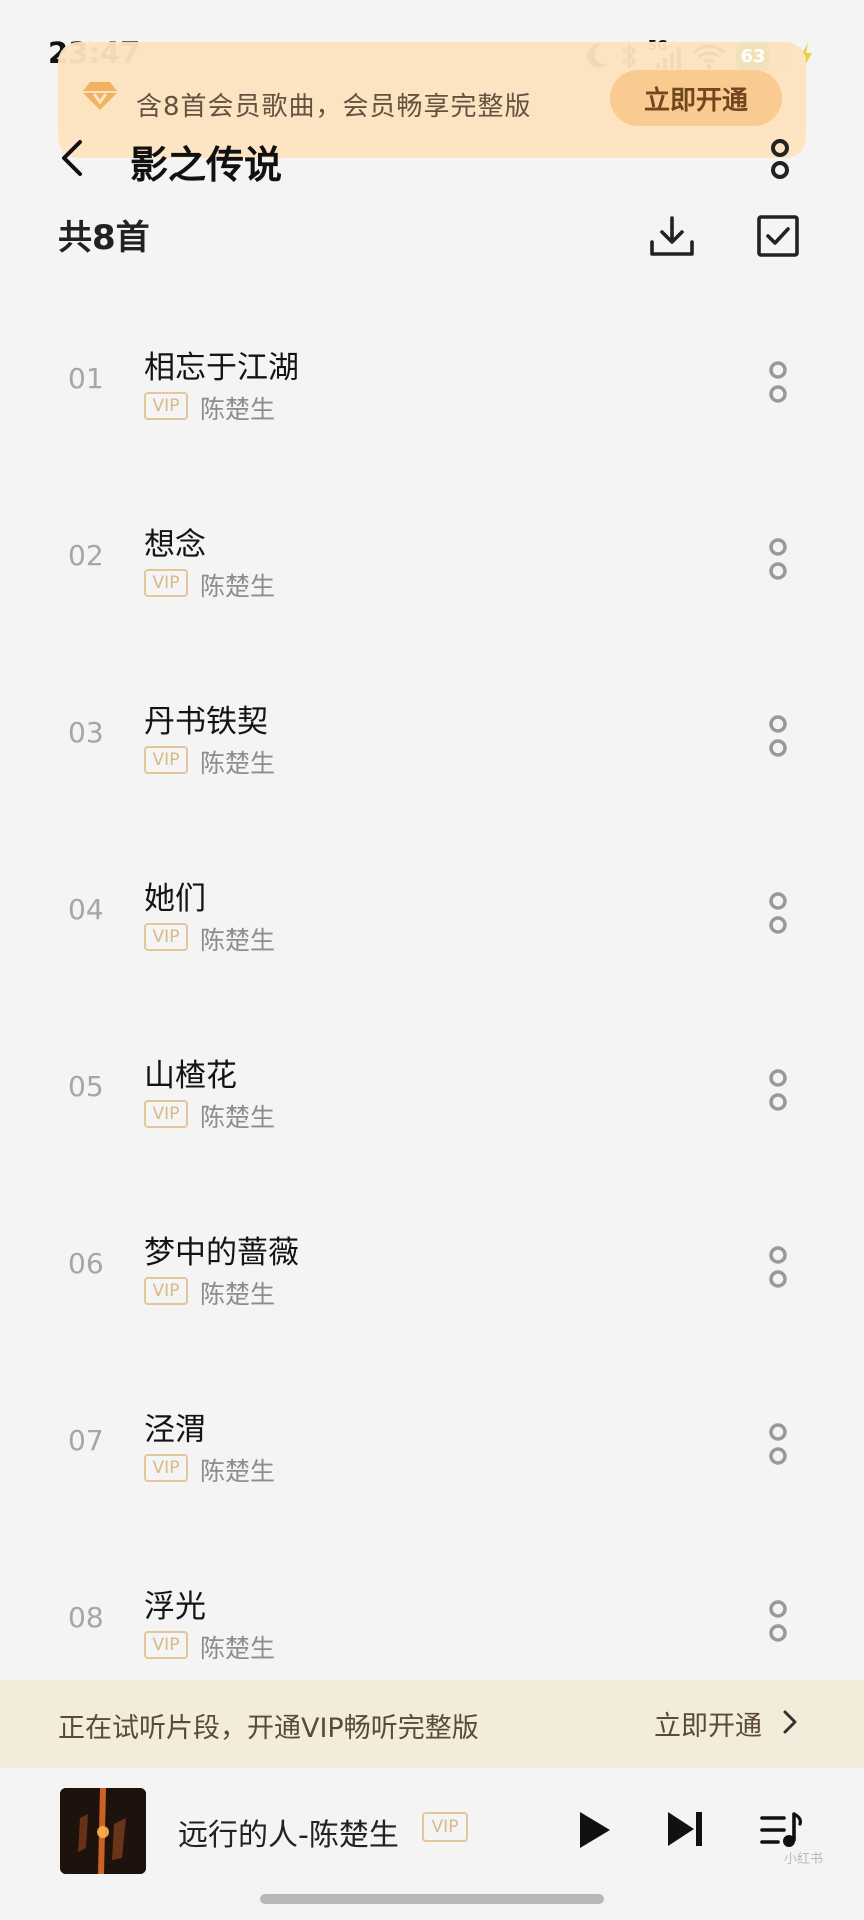 This screenshot has height=1920, width=864. Describe the element at coordinates (594, 1830) in the screenshot. I see `play-icon` at that location.